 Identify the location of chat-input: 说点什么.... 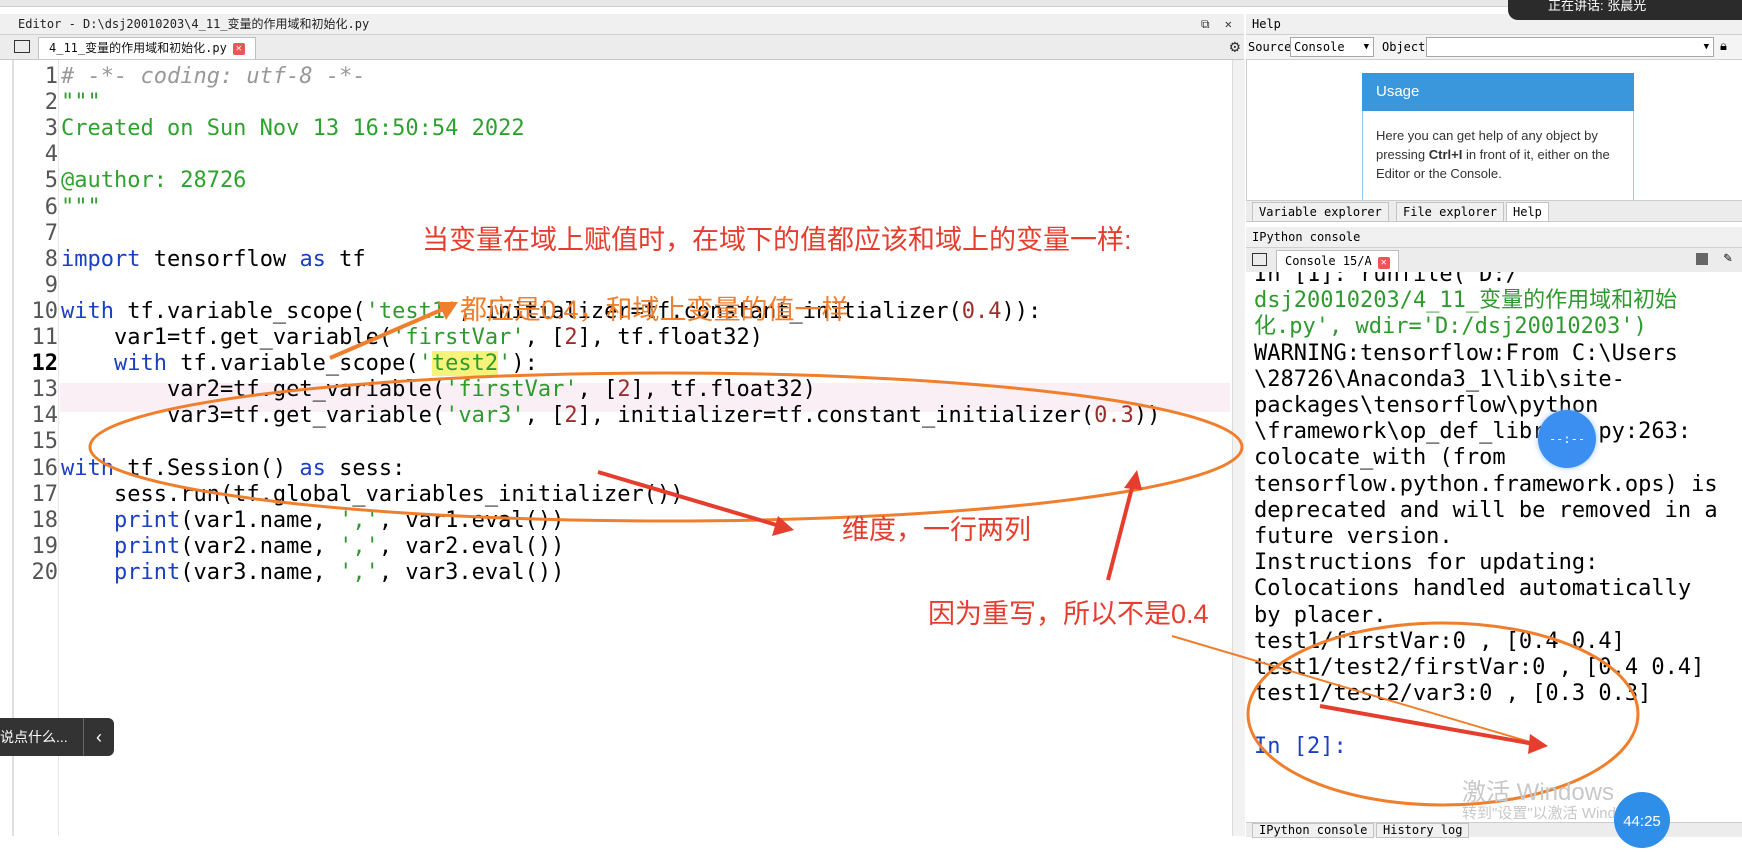
(34, 737).